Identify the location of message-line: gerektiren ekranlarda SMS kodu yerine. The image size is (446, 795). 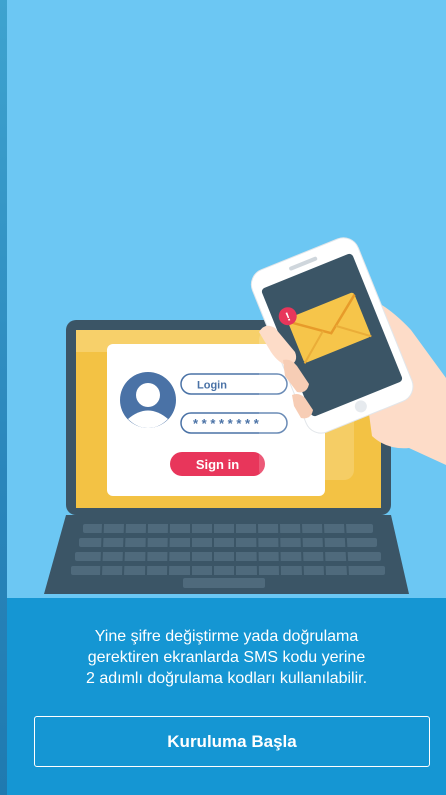
(226, 657).